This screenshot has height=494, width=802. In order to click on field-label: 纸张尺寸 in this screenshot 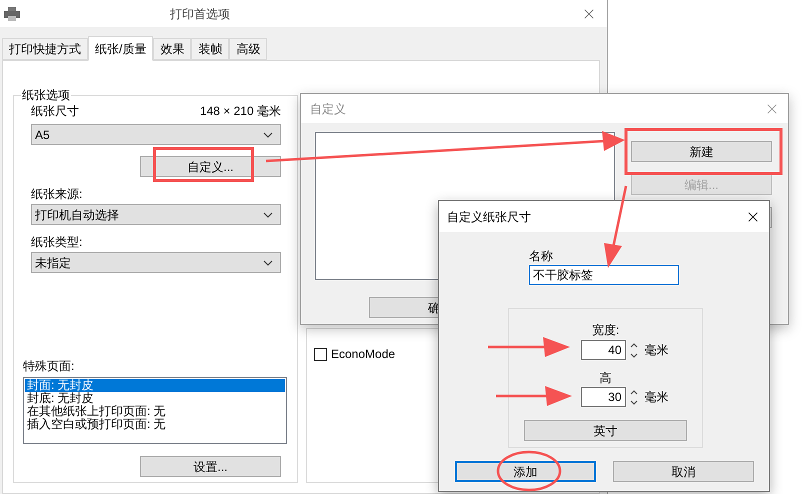, I will do `click(55, 111)`.